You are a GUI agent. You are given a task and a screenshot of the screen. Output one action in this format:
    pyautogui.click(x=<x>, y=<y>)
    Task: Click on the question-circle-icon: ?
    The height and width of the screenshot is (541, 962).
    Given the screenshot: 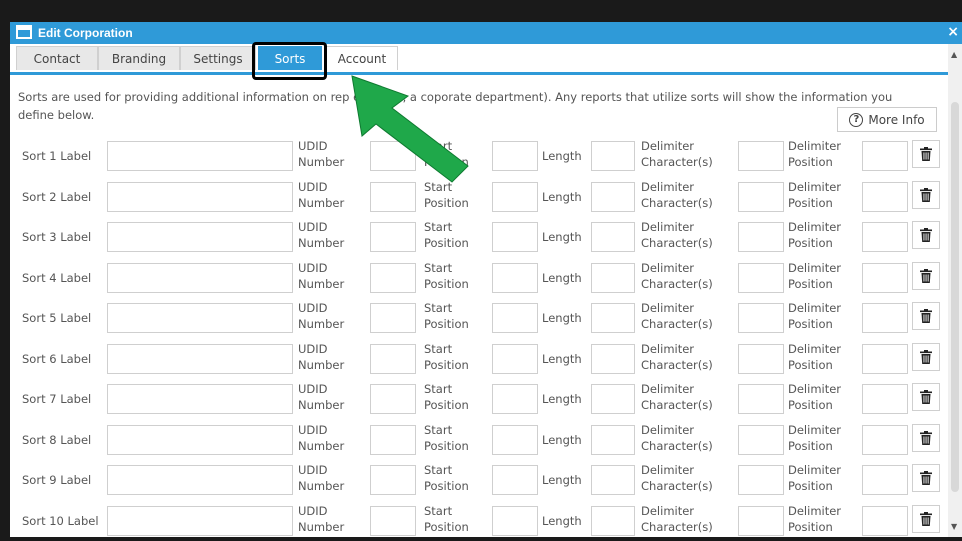 What is the action you would take?
    pyautogui.click(x=856, y=120)
    